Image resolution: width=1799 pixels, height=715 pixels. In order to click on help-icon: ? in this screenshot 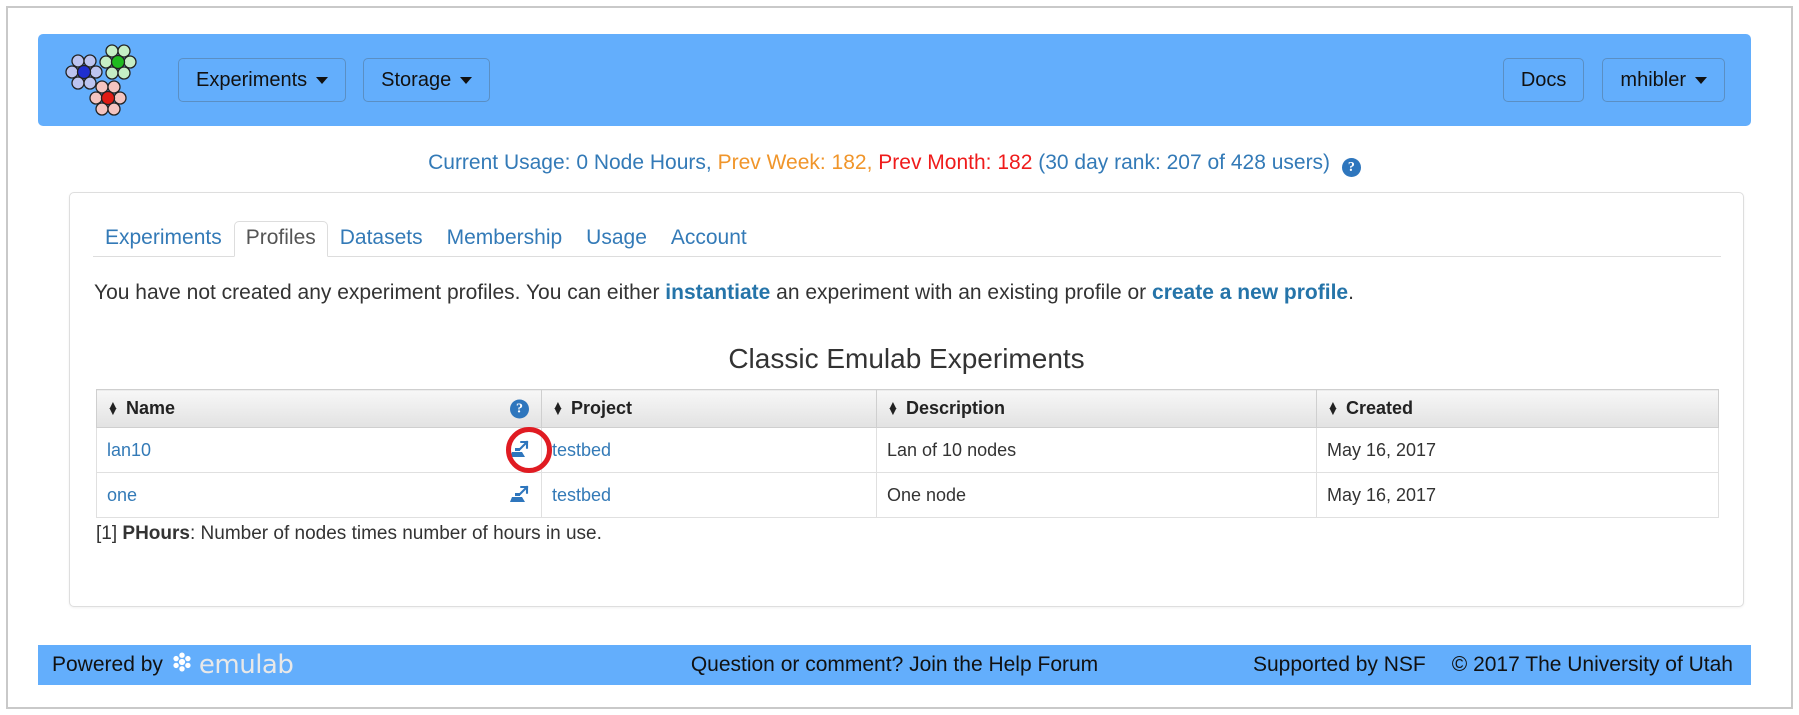, I will do `click(1351, 167)`.